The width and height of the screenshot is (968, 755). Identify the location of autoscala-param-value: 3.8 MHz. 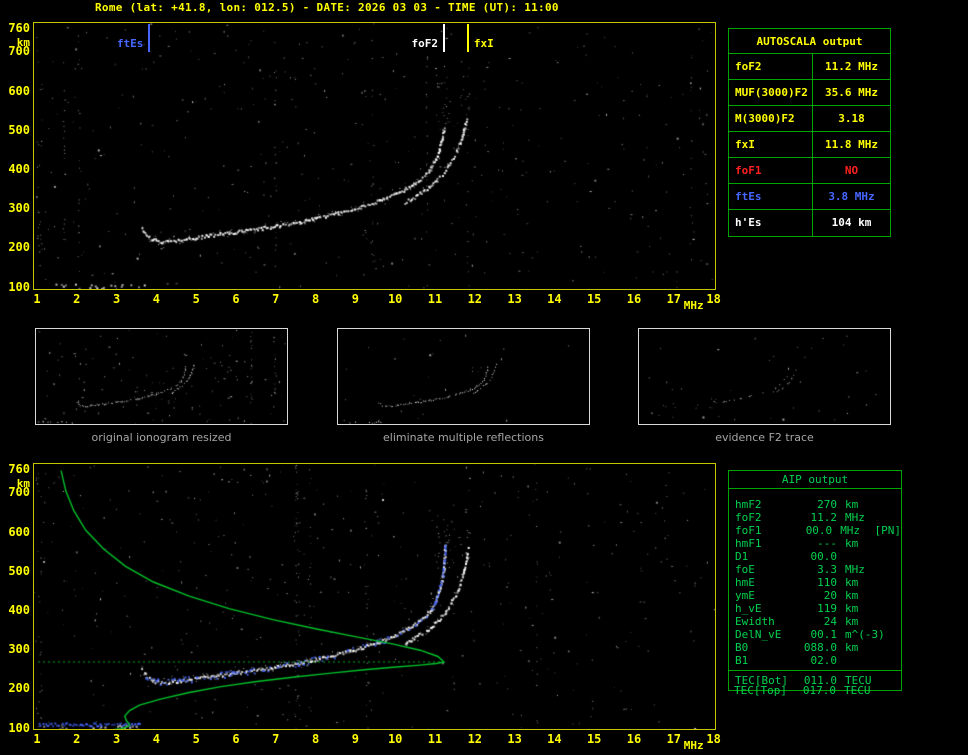
(851, 196).